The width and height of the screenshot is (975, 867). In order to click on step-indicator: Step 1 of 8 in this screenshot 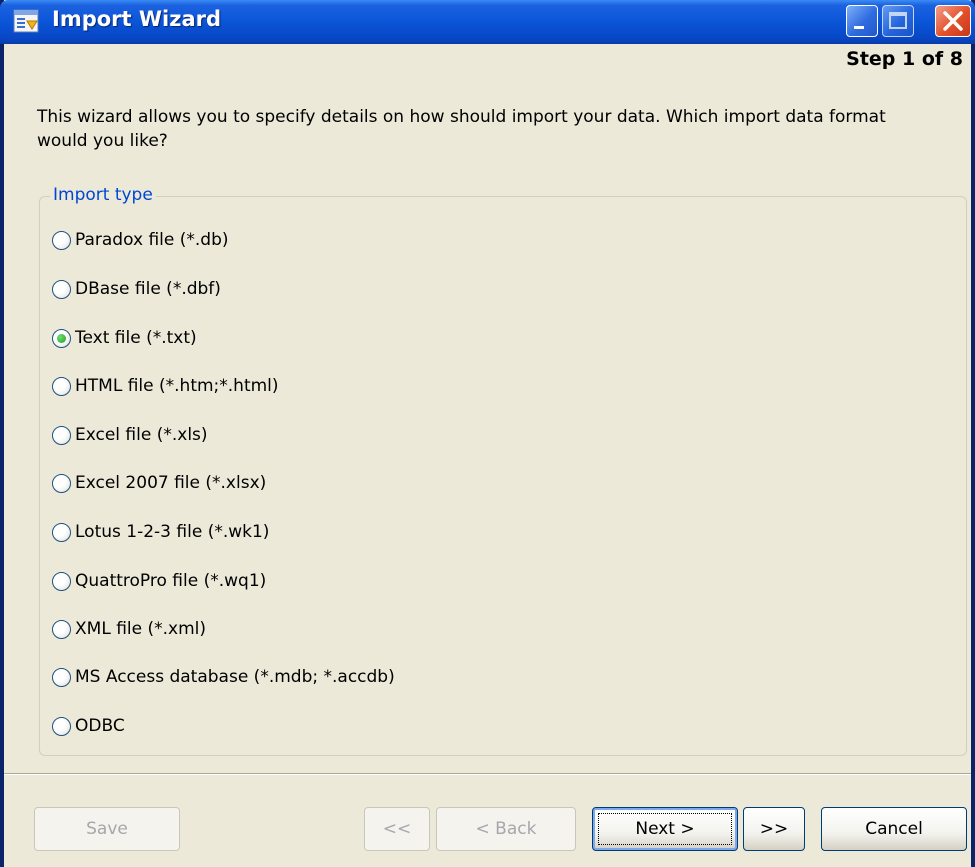, I will do `click(904, 59)`.